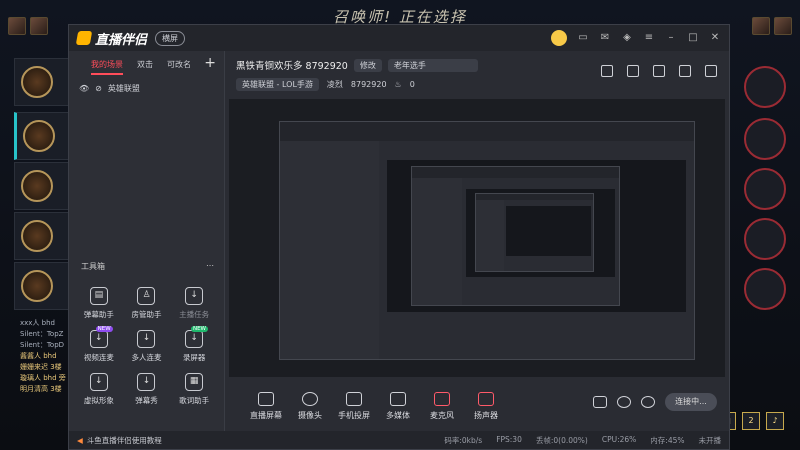 The width and height of the screenshot is (800, 450). Describe the element at coordinates (693, 38) in the screenshot. I see `maximize-icon: □` at that location.